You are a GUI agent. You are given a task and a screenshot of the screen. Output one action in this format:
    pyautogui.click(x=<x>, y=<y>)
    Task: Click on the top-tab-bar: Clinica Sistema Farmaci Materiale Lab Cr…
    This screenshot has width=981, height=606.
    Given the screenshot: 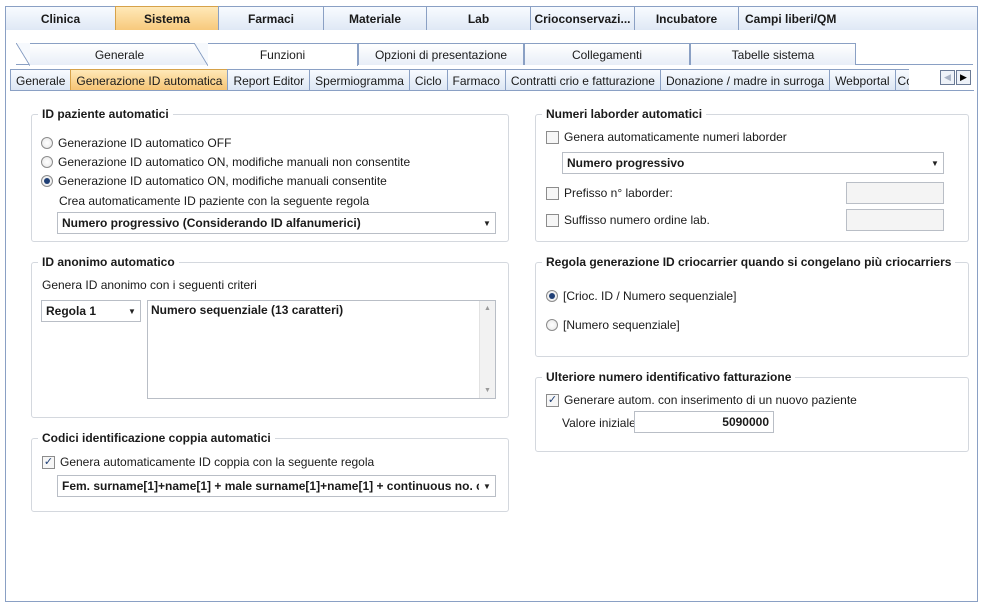 What is the action you would take?
    pyautogui.click(x=491, y=18)
    